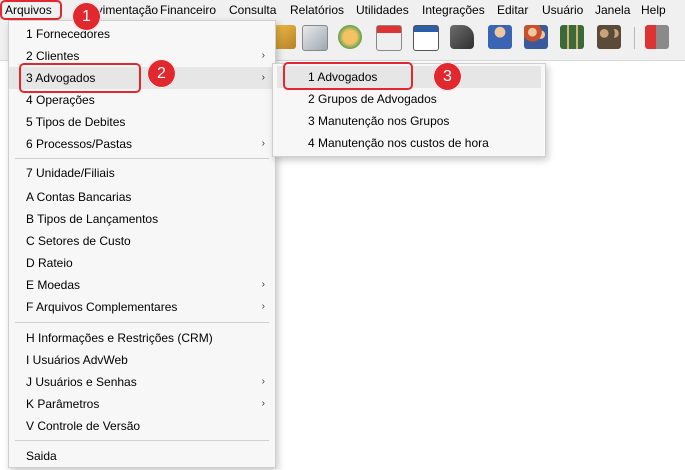 The width and height of the screenshot is (685, 470). What do you see at coordinates (142, 338) in the screenshot?
I see `menu-item-informacoes-crm: H Informações e Restrições (CRM)` at bounding box center [142, 338].